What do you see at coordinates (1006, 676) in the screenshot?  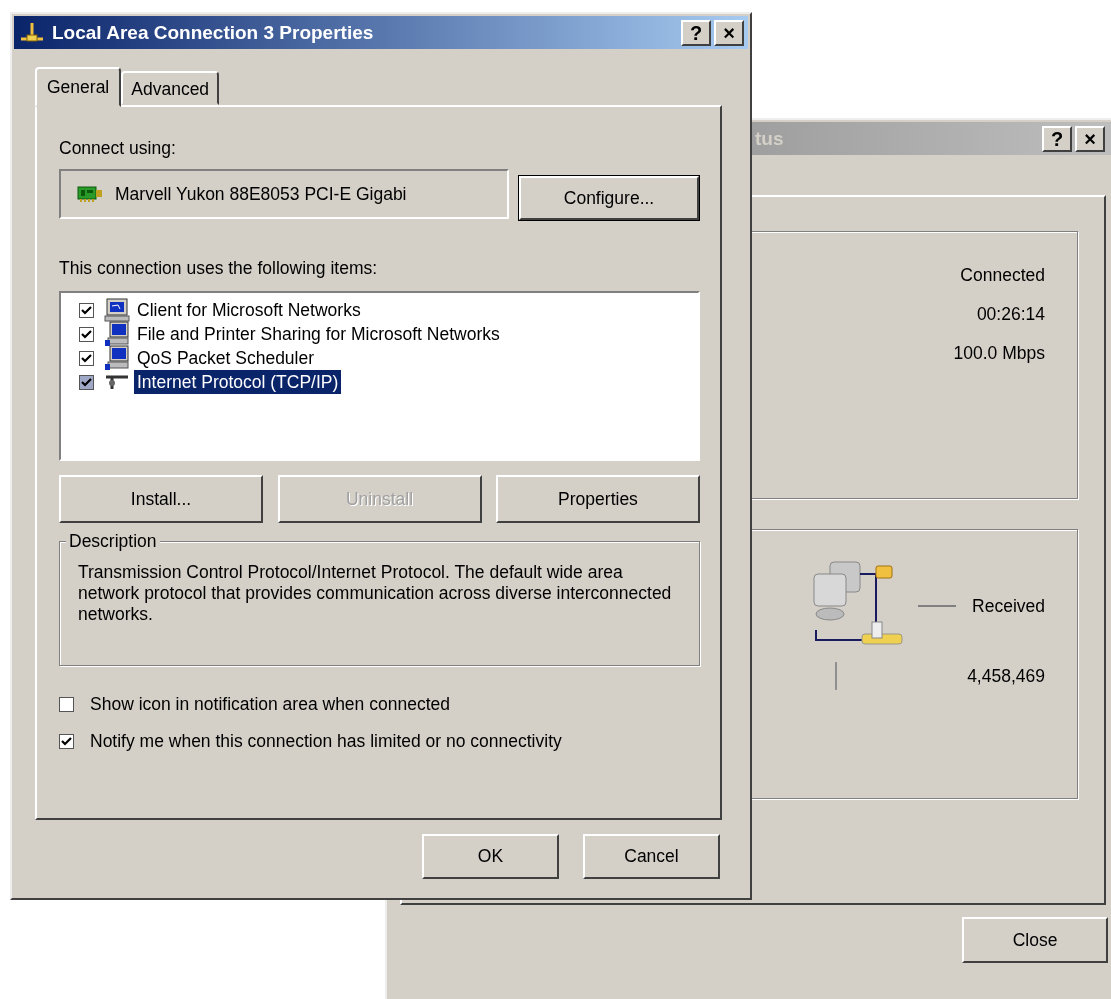 I see `received-value: 4,458,469` at bounding box center [1006, 676].